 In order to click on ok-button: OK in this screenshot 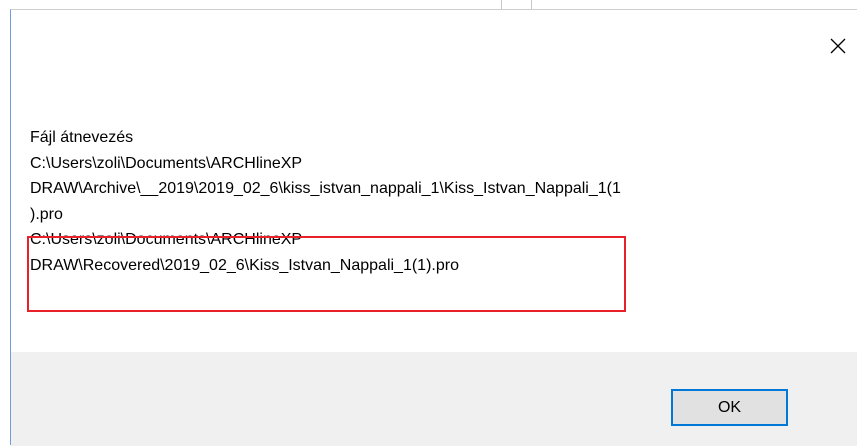, I will do `click(729, 407)`.